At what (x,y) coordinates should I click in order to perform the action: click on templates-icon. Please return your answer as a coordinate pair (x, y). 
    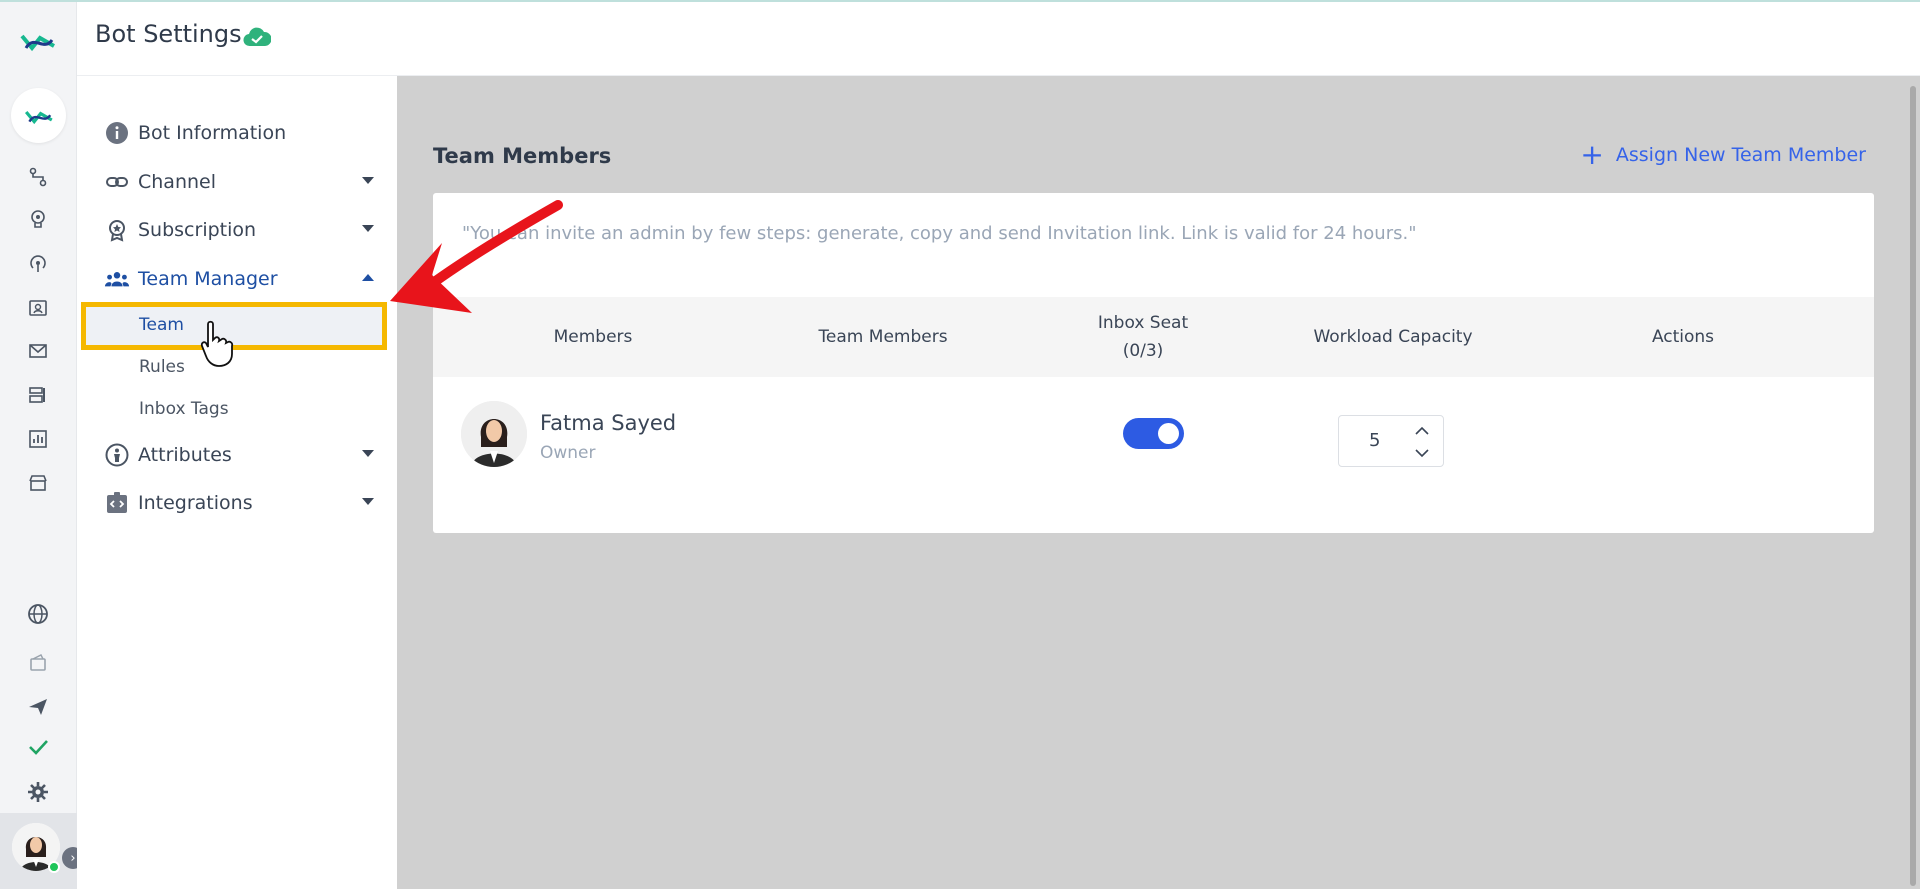
    Looking at the image, I should click on (38, 395).